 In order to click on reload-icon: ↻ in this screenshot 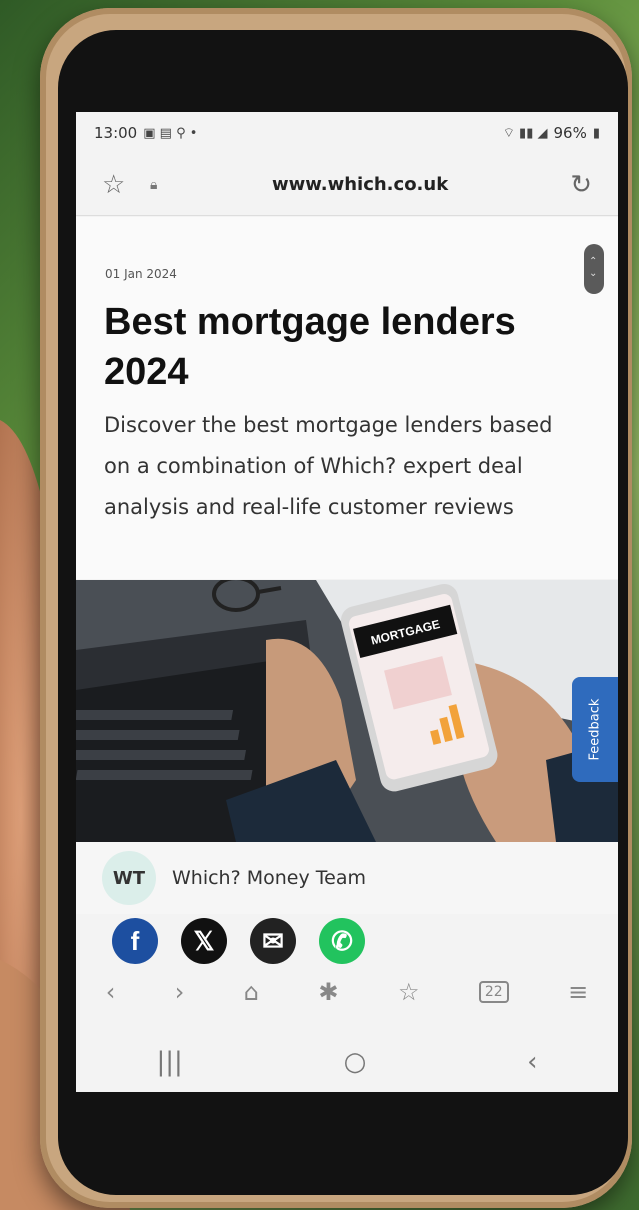, I will do `click(581, 185)`.